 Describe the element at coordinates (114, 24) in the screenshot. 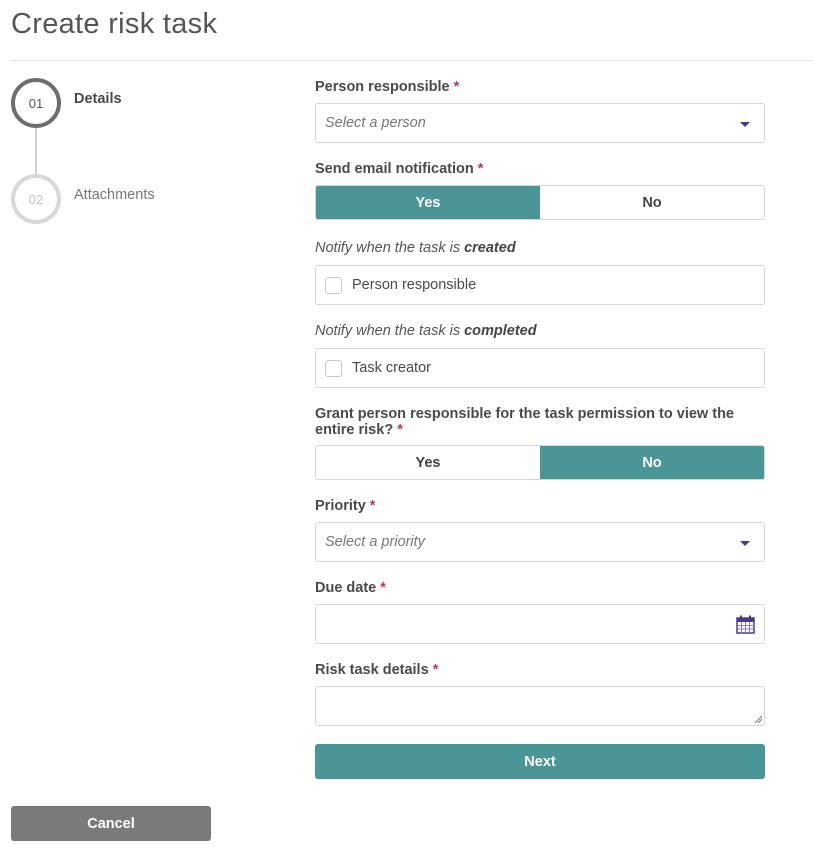

I see `page-title: Create risk task` at that location.